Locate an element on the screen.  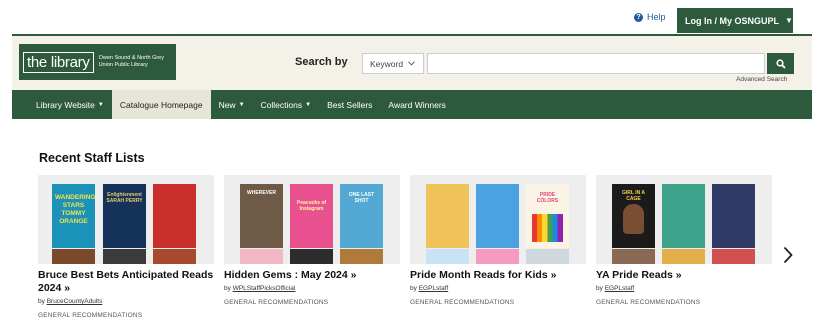
rainbow-stripes is located at coordinates (547, 228).